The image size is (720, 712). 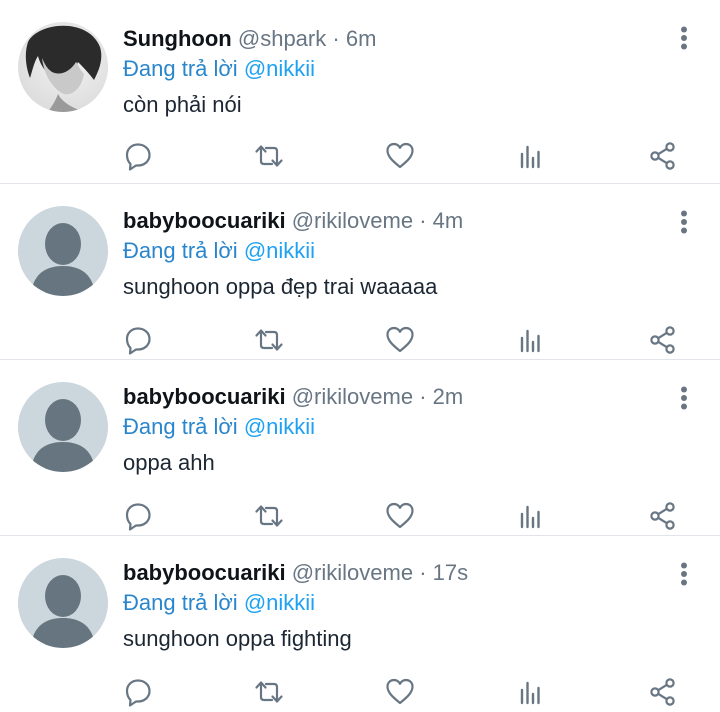 I want to click on timestamp: 2m, so click(x=448, y=396).